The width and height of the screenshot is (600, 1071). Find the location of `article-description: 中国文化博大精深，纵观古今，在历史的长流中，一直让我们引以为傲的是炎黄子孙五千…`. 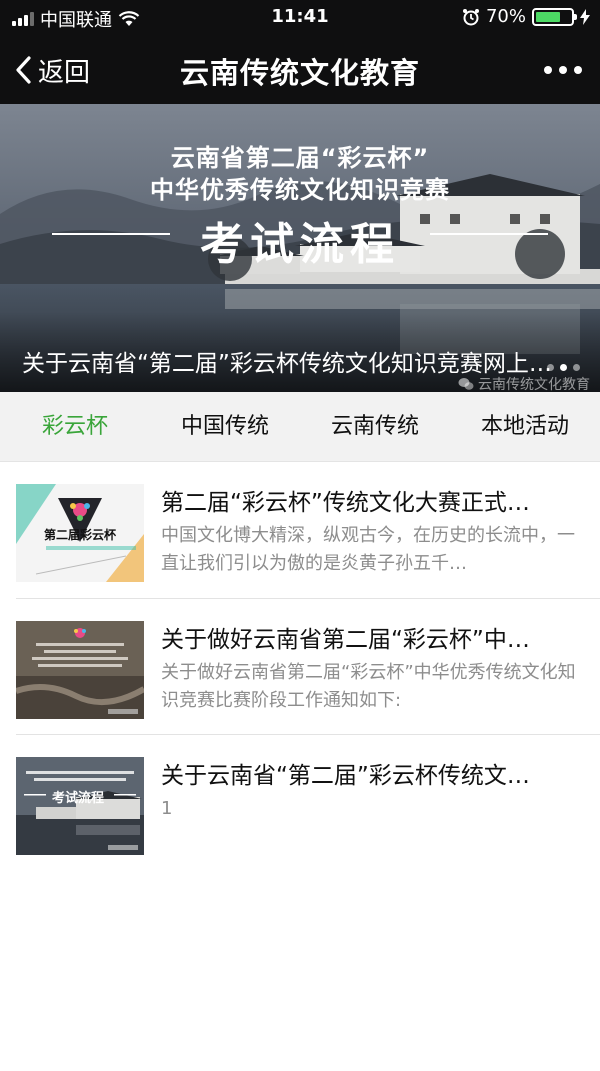

article-description: 中国文化博大精深，纵观古今，在历史的长流中，一直让我们引以为傲的是炎黄子孙五千… is located at coordinates (368, 549).